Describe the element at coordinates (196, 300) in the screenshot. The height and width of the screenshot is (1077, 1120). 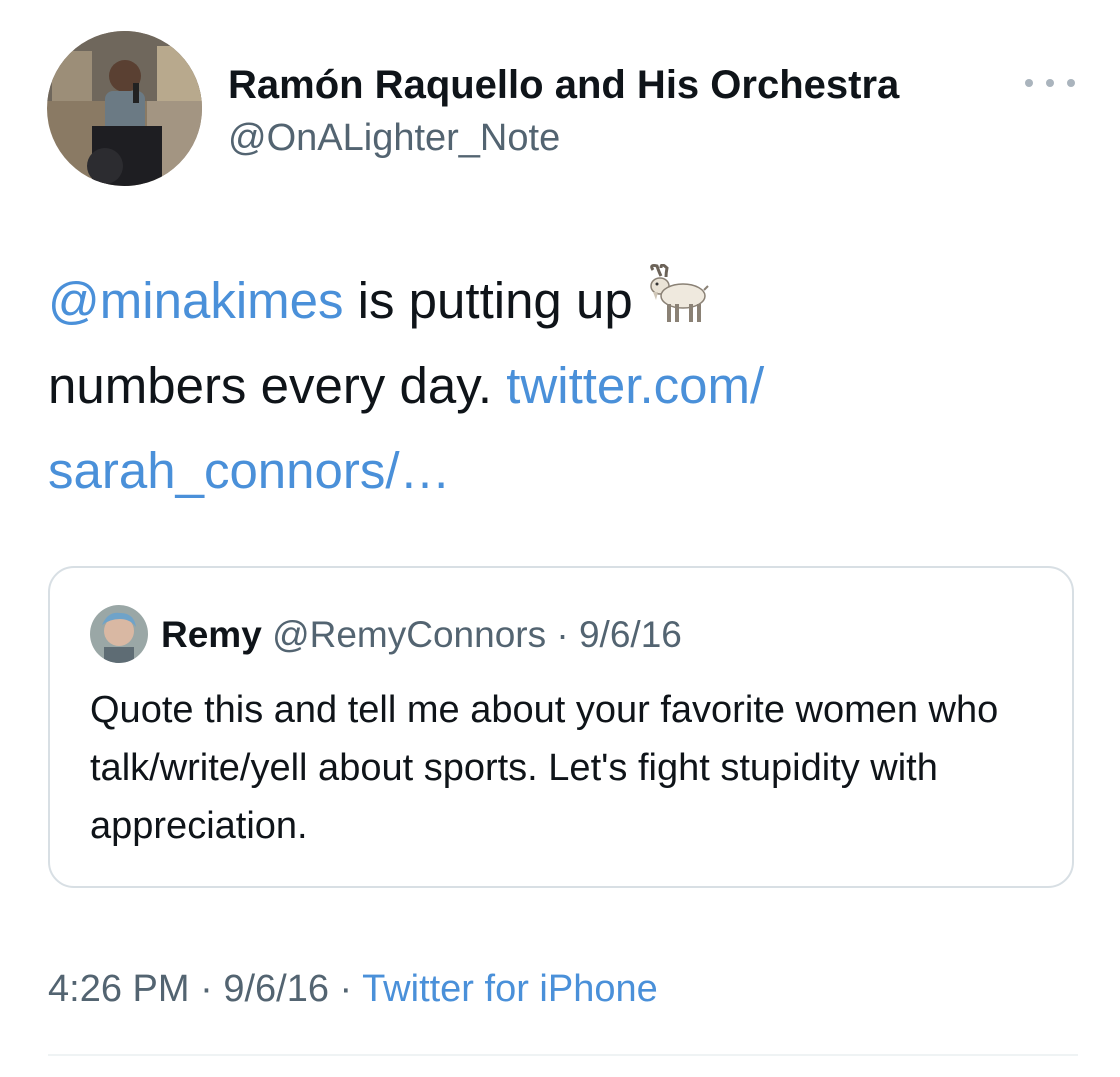
I see `mention-link: @minakimes` at that location.